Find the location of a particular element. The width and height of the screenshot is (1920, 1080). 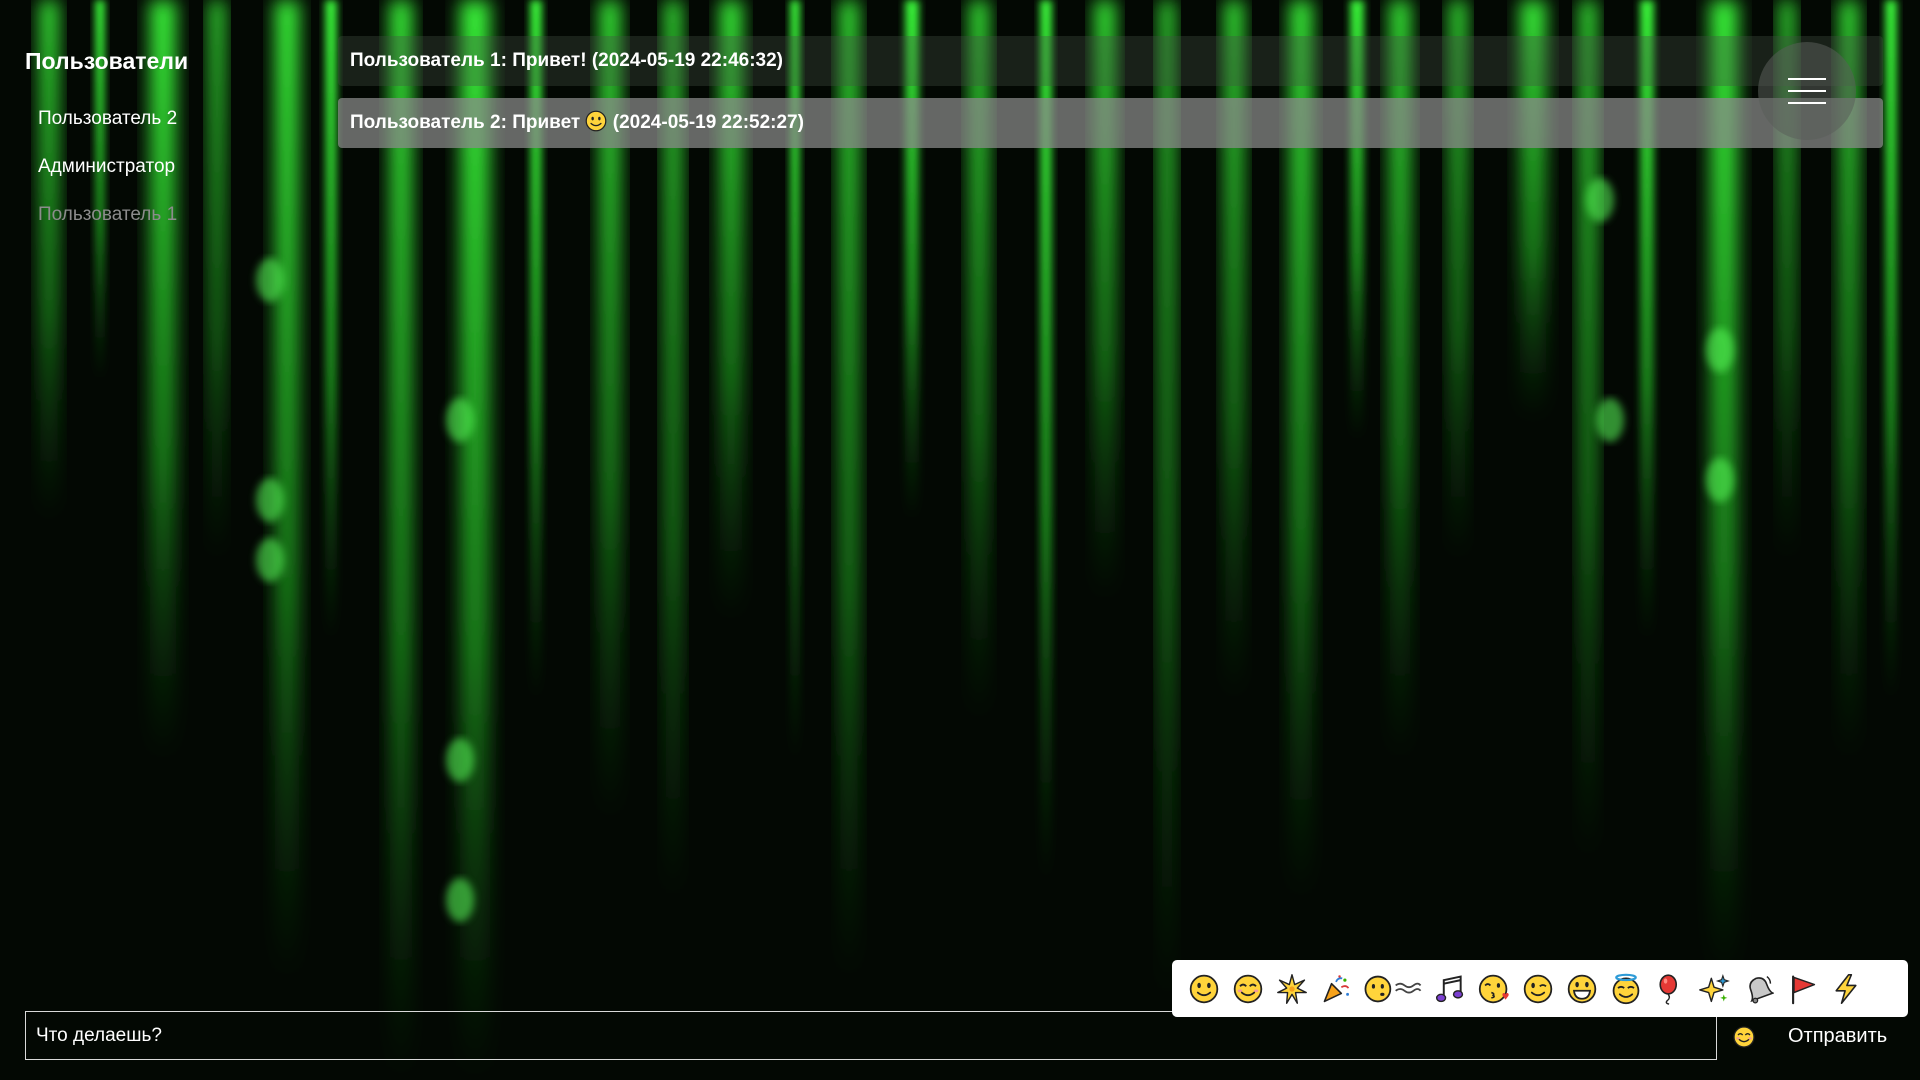

smiling-face-with-smiling-eyes-icon is located at coordinates (1248, 988).